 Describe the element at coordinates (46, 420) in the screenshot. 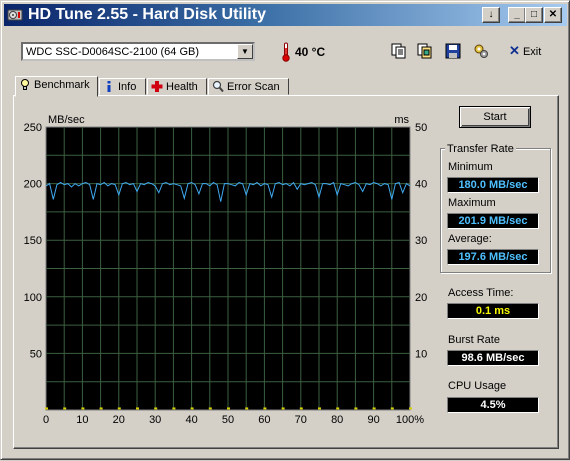

I see `x-tick-label: 0` at that location.